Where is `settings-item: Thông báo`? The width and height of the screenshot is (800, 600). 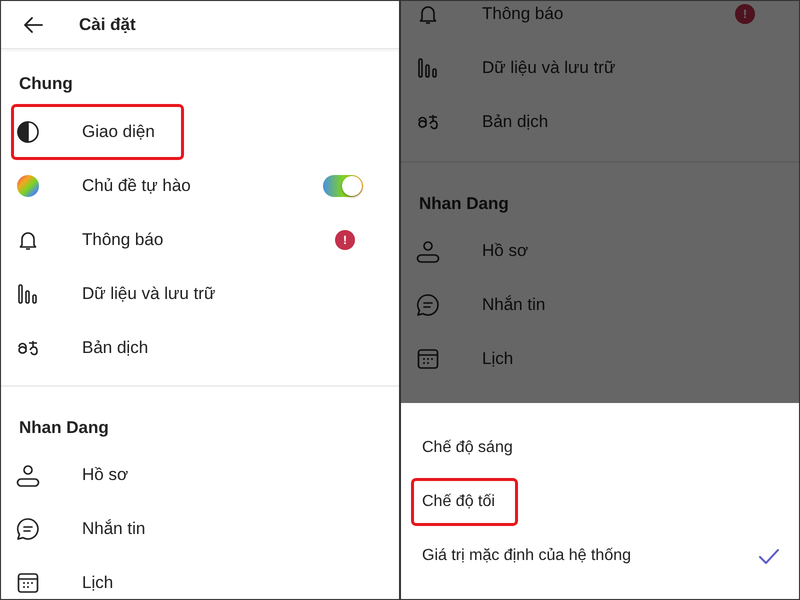 settings-item: Thông báo is located at coordinates (123, 240).